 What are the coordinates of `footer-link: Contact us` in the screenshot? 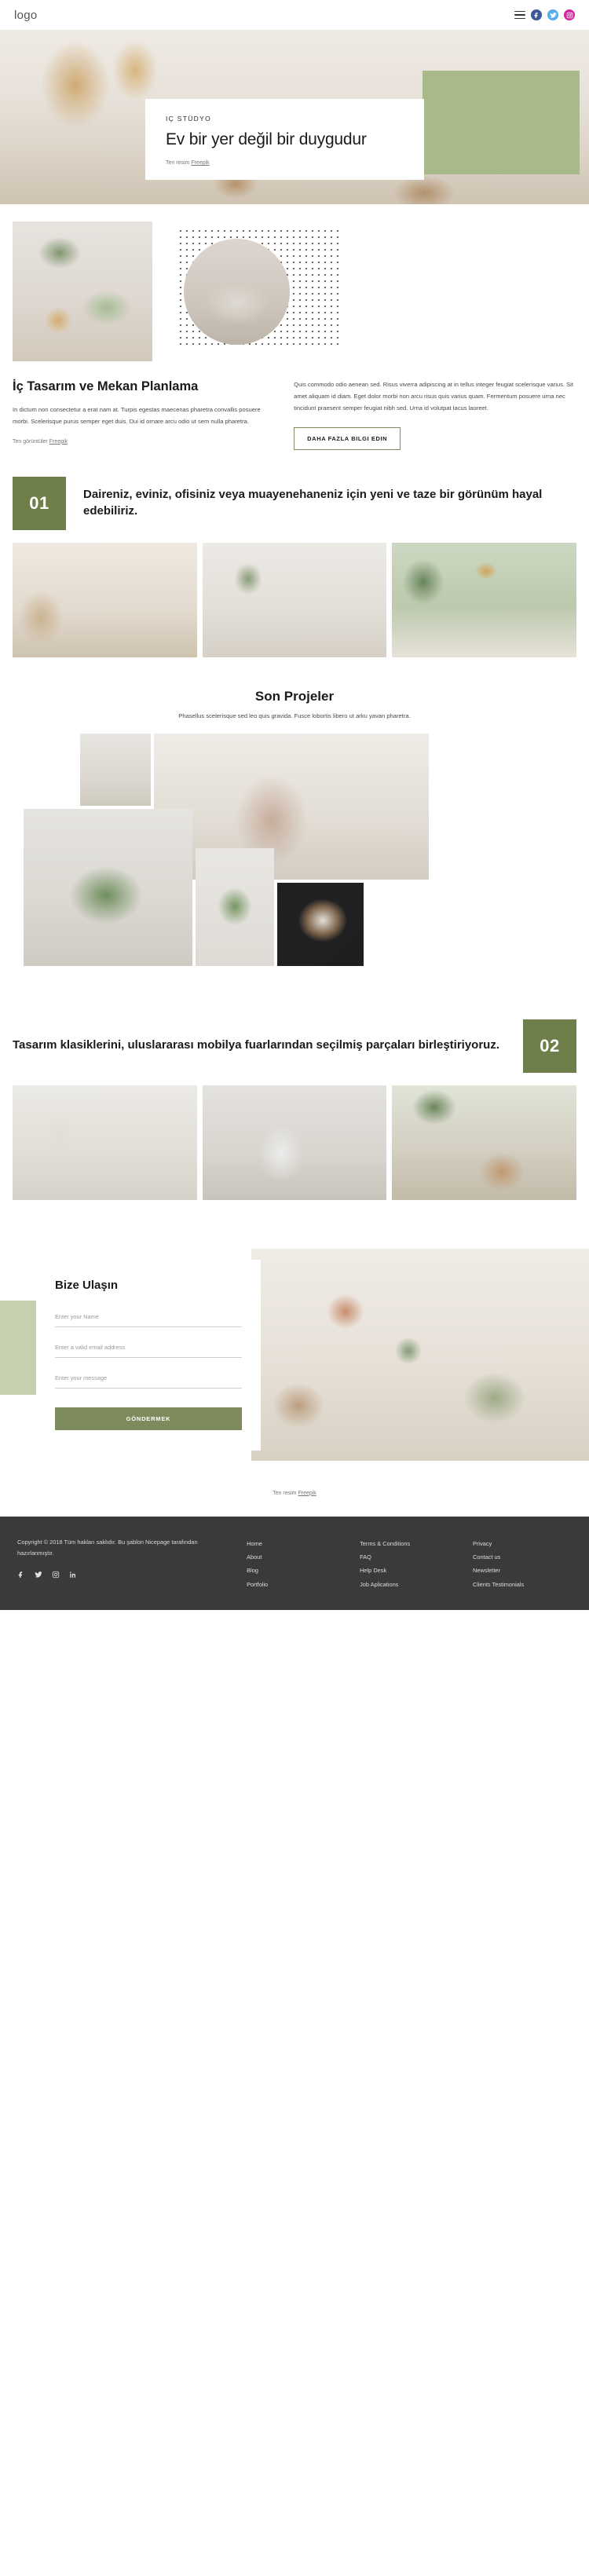 It's located at (522, 1557).